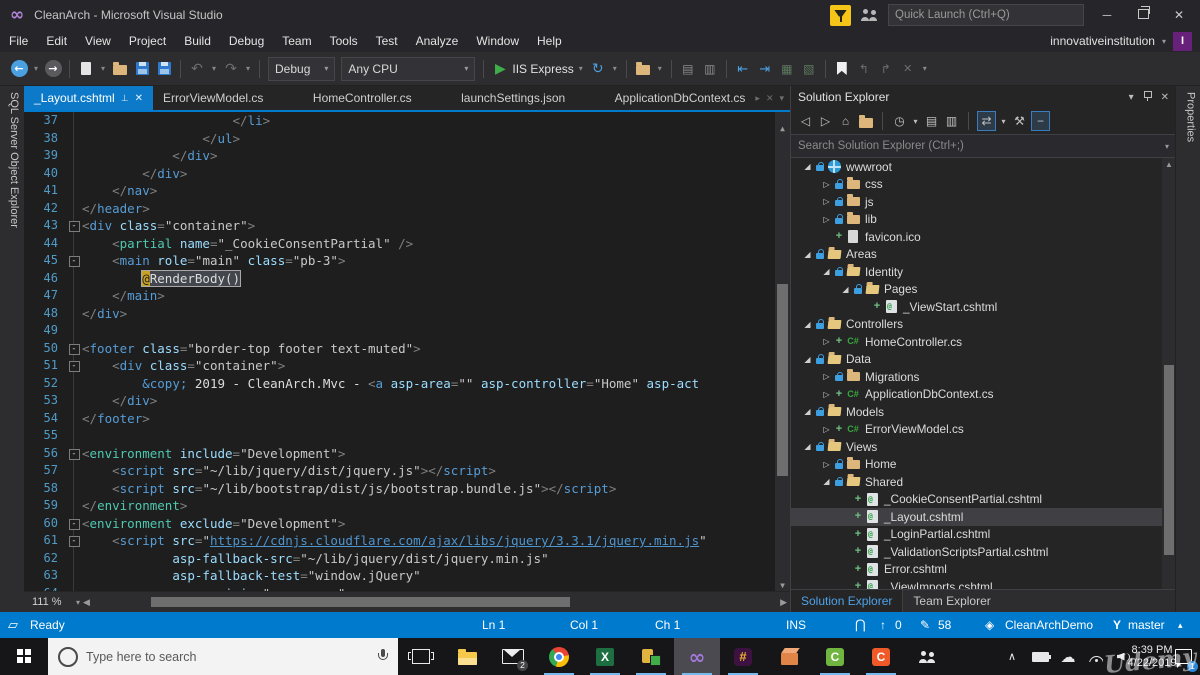 This screenshot has height=675, width=1200. I want to click on taskbar-app-file-explorer, so click(467, 656).